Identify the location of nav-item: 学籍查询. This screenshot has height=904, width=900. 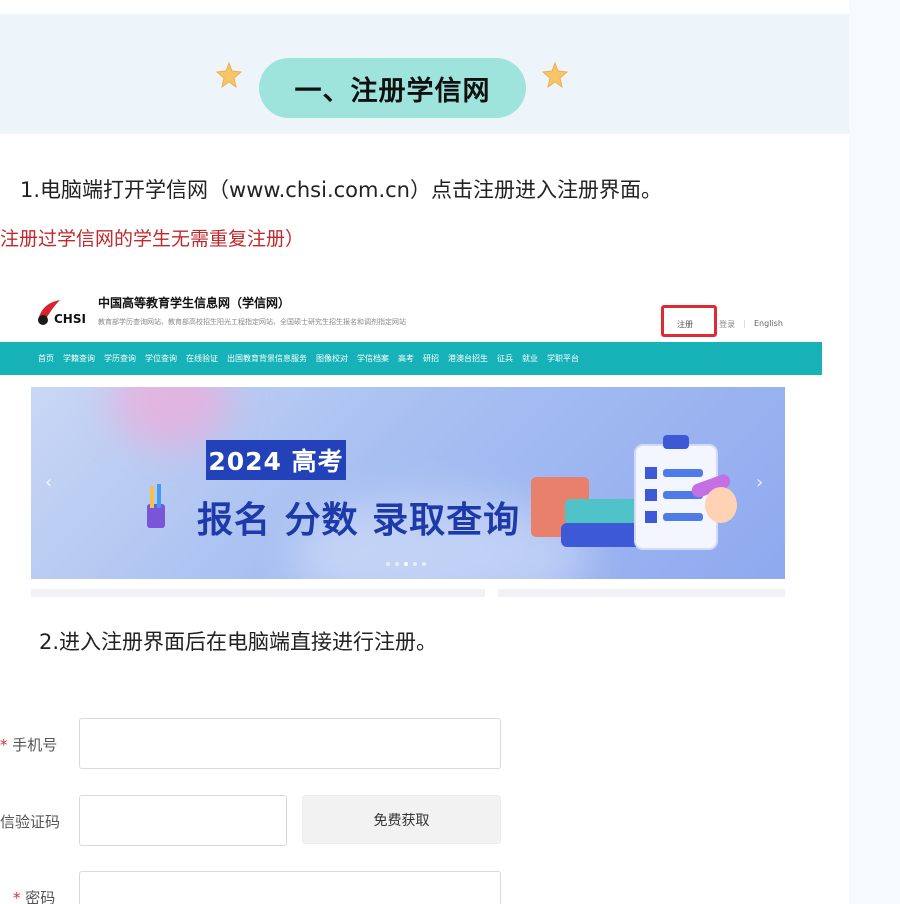
(79, 358).